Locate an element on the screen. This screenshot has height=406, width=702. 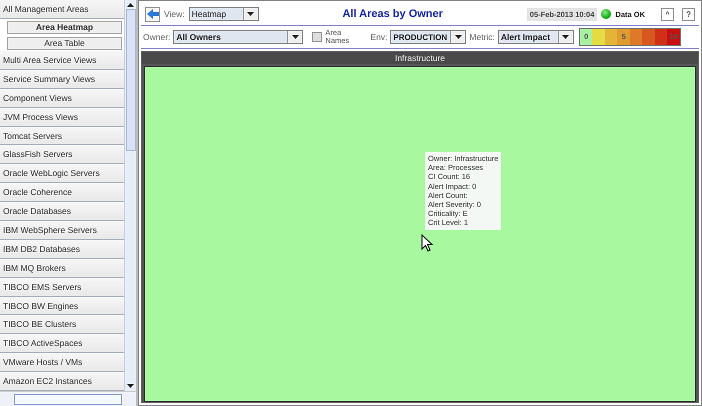
sidebar-item: TIBCO EMS Servers is located at coordinates (62, 287).